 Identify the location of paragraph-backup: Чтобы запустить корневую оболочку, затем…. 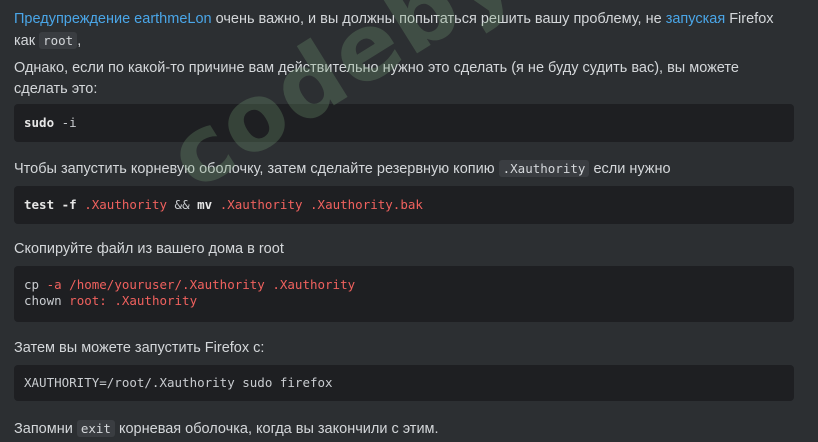
(404, 169).